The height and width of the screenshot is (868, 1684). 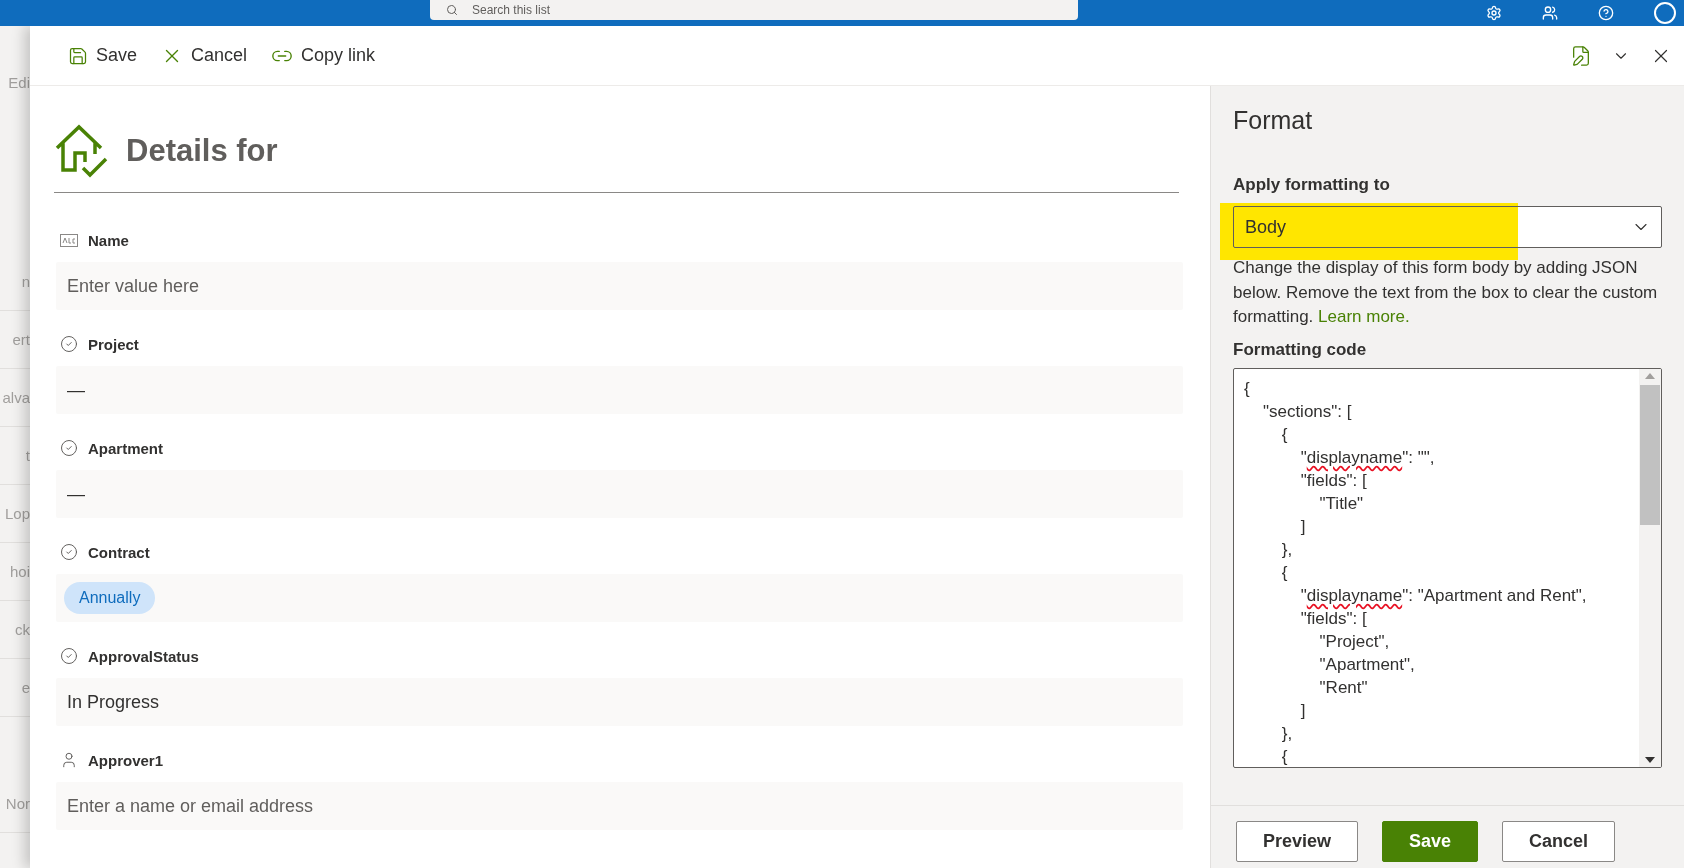 What do you see at coordinates (18, 82) in the screenshot?
I see `list-item: Edi` at bounding box center [18, 82].